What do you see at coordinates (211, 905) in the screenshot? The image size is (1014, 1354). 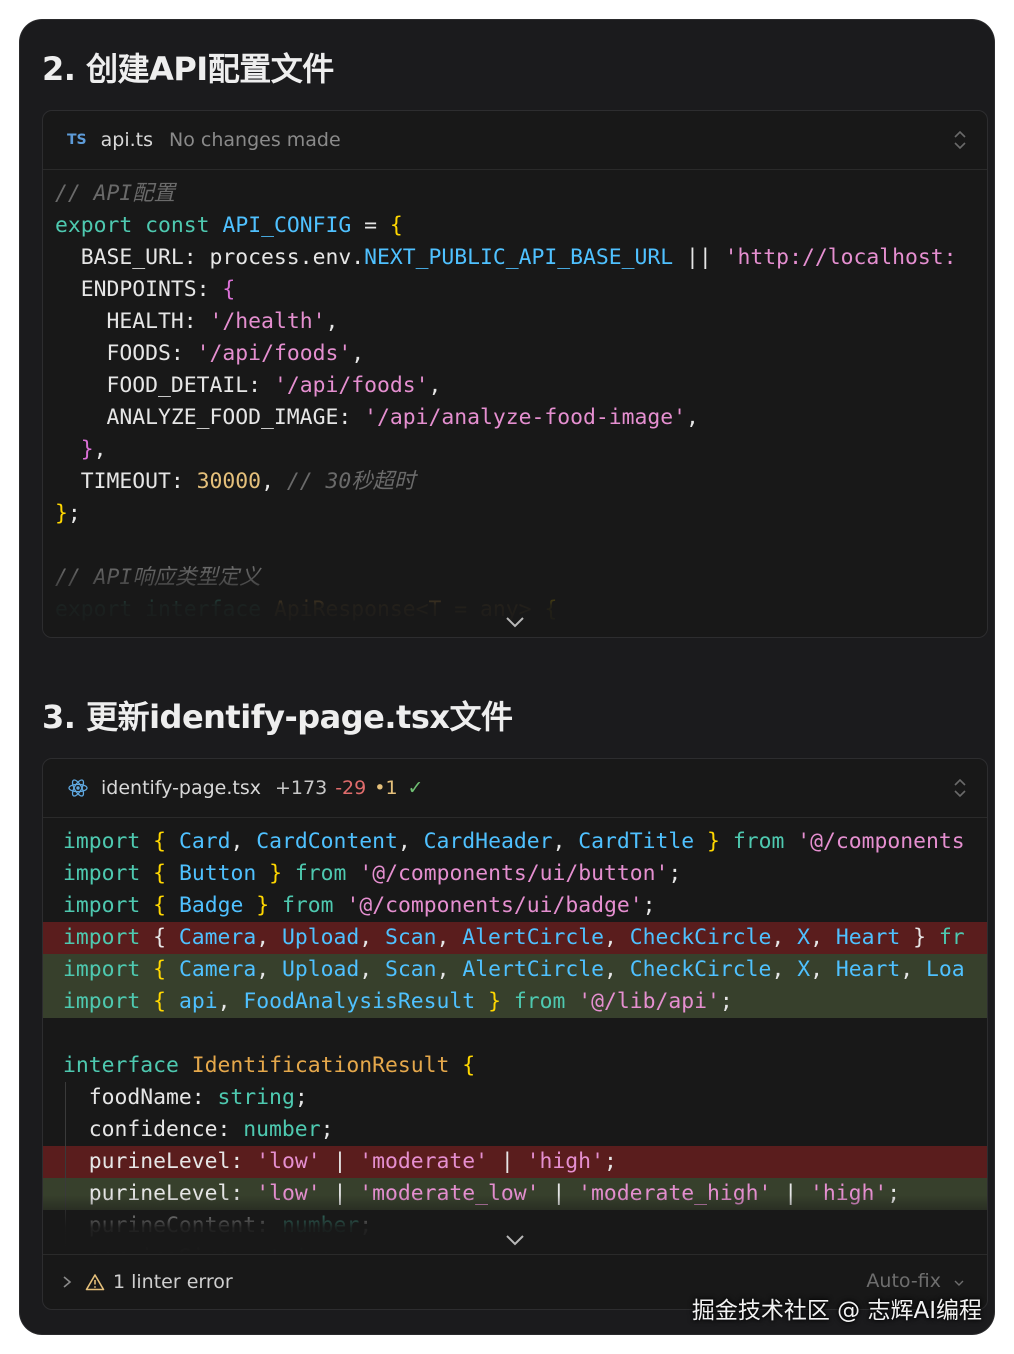 I see `code-token: Badge` at bounding box center [211, 905].